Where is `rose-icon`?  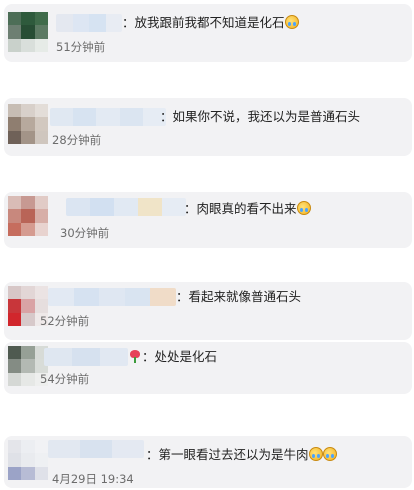
rose-icon is located at coordinates (135, 356).